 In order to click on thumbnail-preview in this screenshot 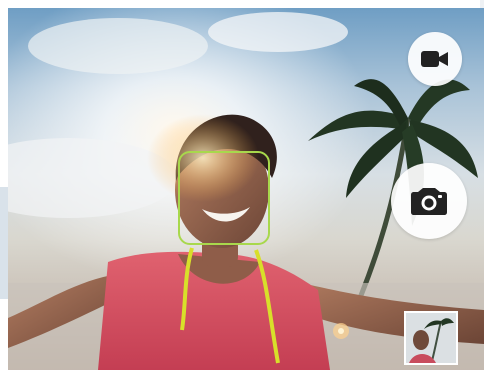, I will do `click(431, 338)`.